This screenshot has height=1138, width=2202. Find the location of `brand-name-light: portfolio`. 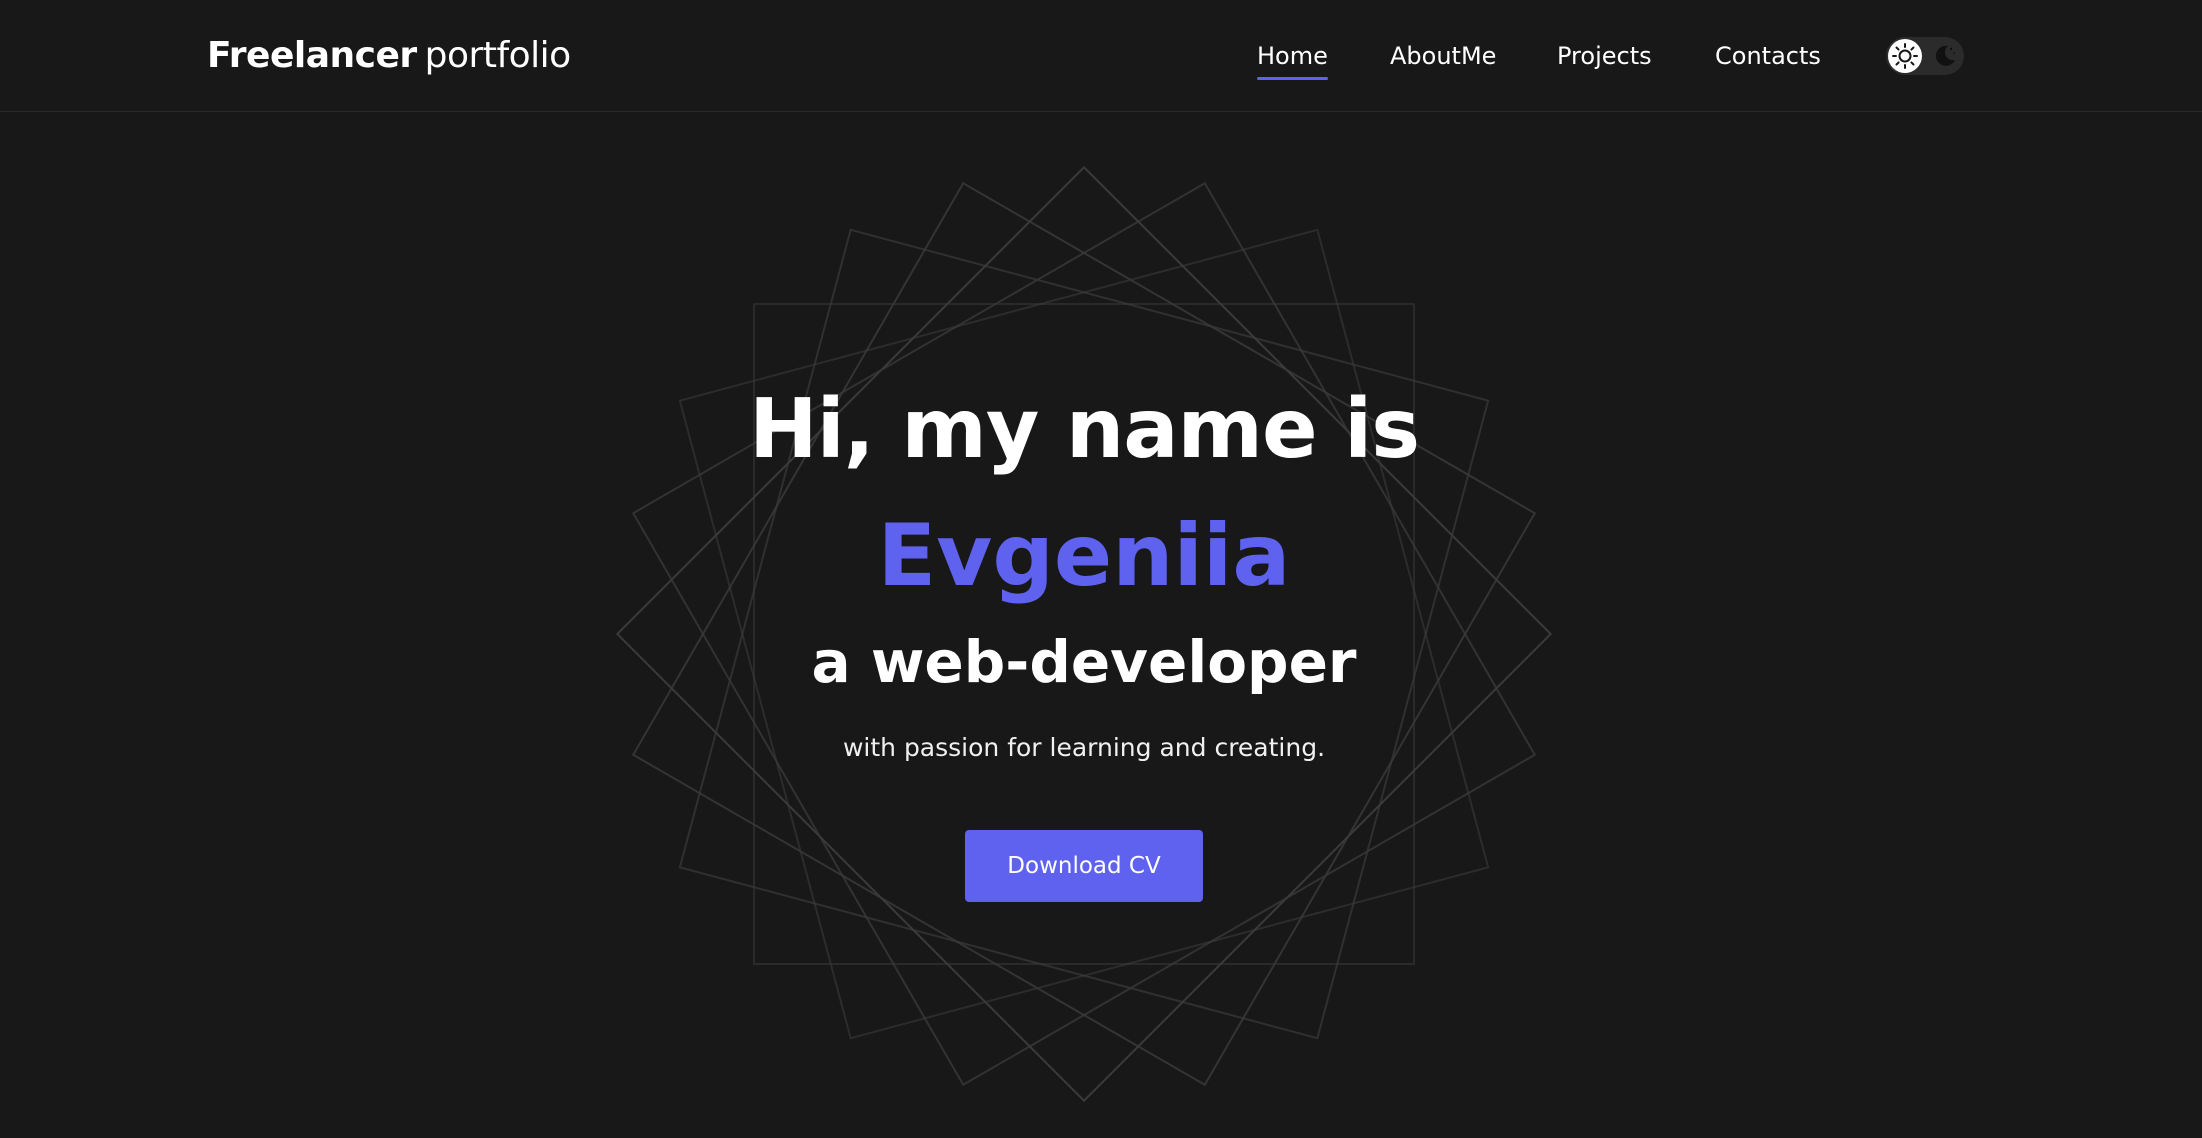

brand-name-light: portfolio is located at coordinates (498, 55).